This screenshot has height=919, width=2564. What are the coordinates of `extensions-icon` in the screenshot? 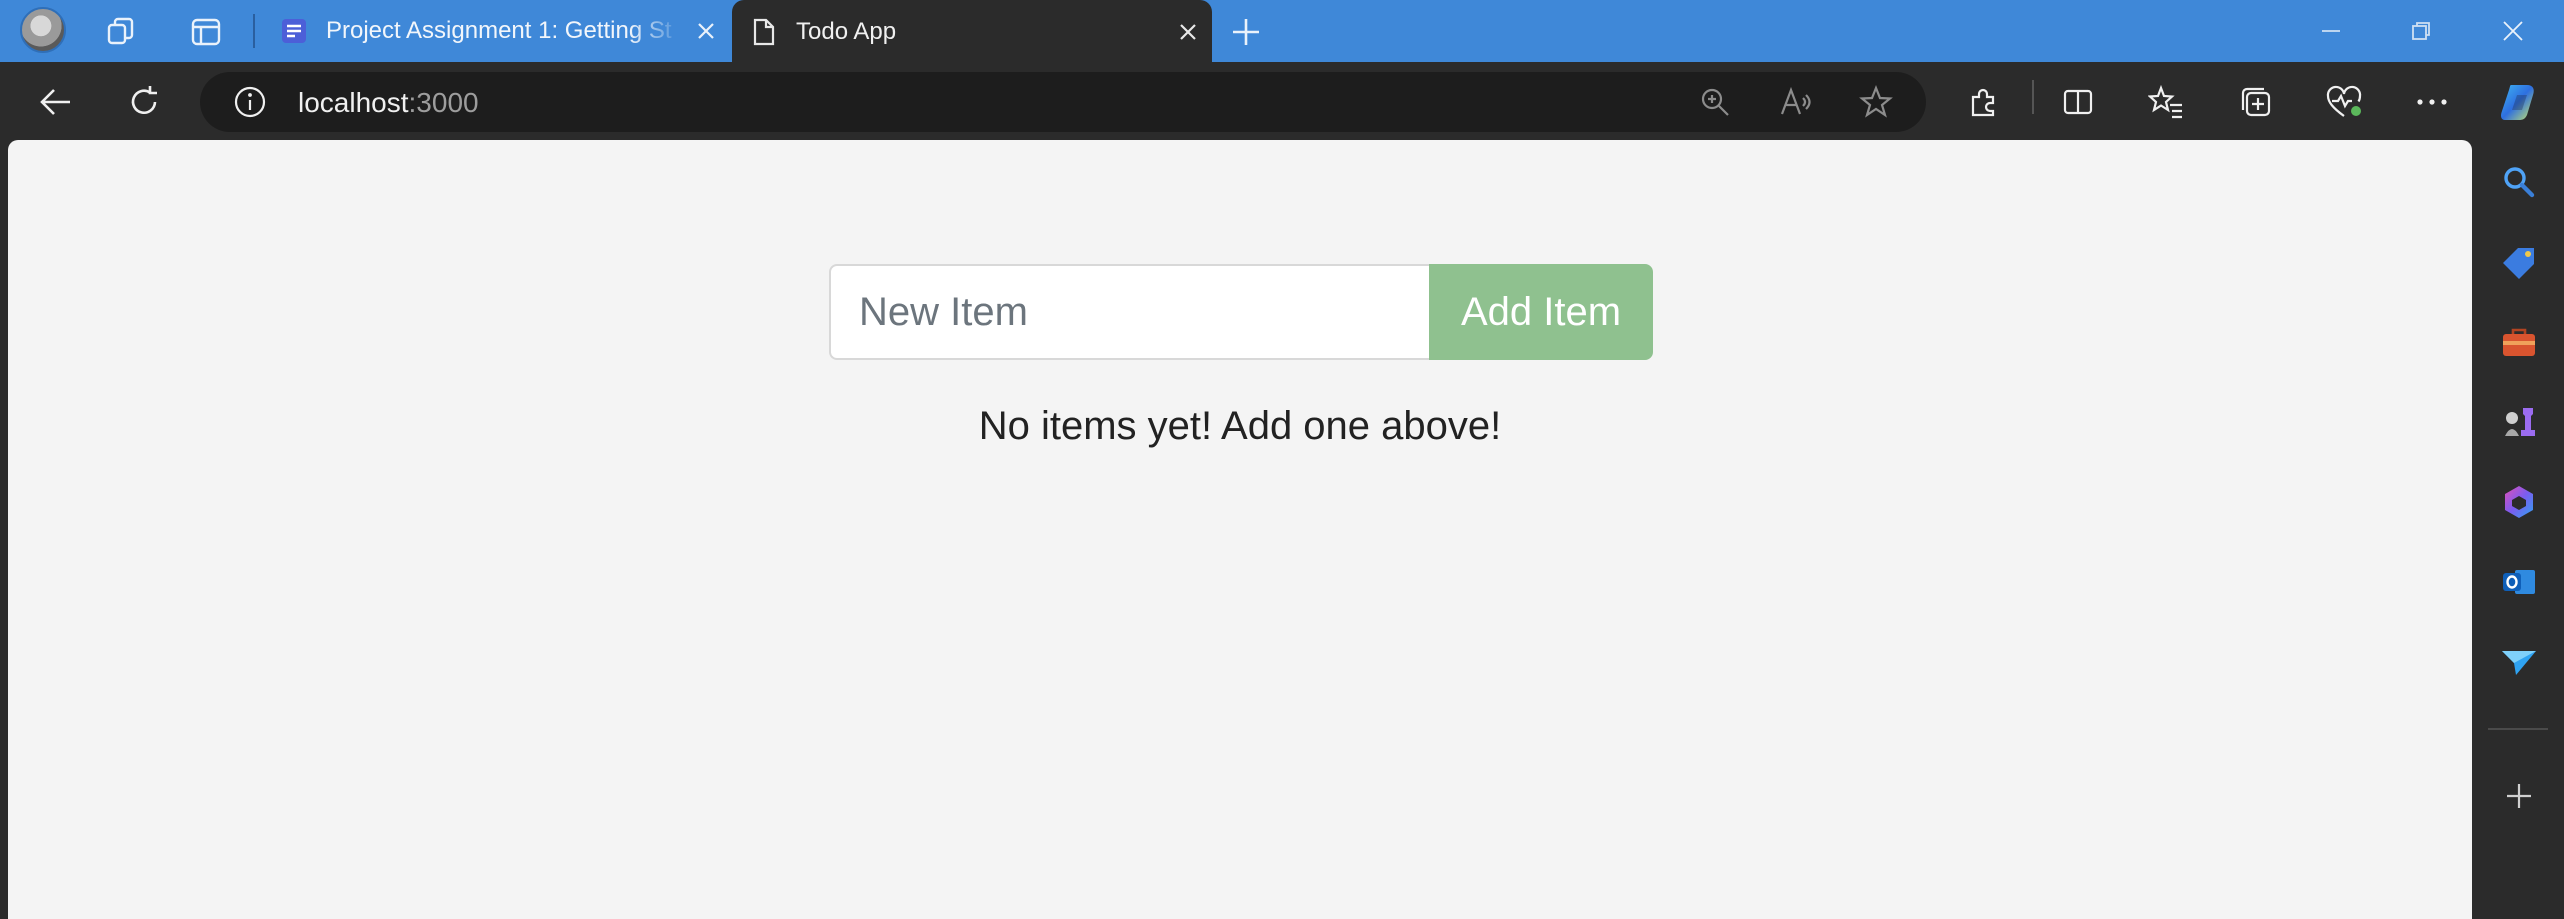 It's located at (1984, 102).